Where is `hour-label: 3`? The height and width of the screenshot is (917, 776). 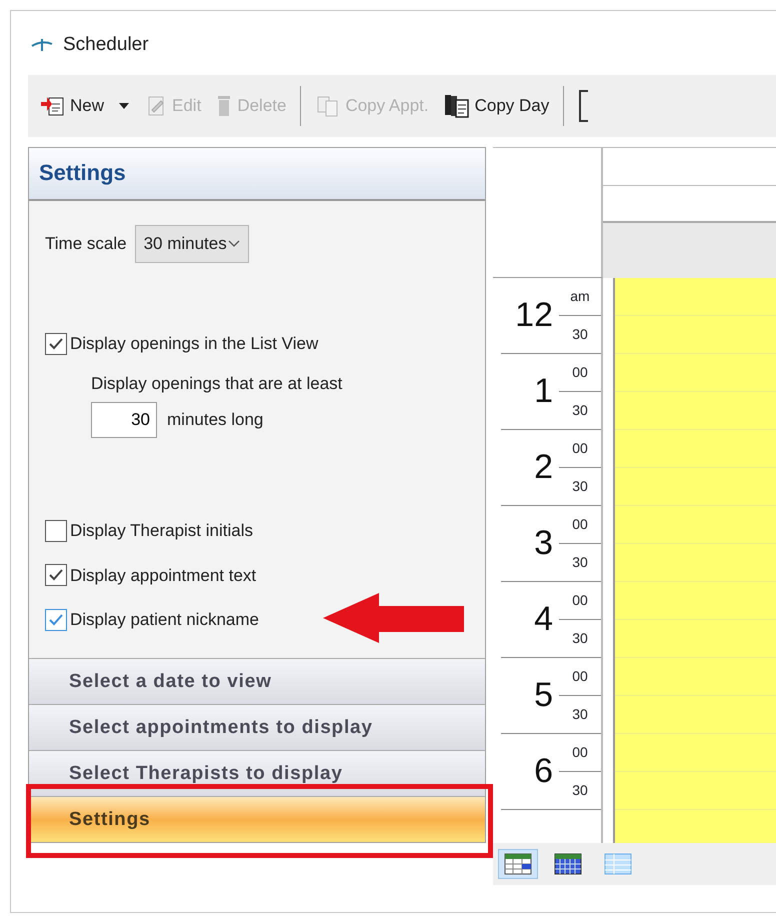
hour-label: 3 is located at coordinates (543, 543).